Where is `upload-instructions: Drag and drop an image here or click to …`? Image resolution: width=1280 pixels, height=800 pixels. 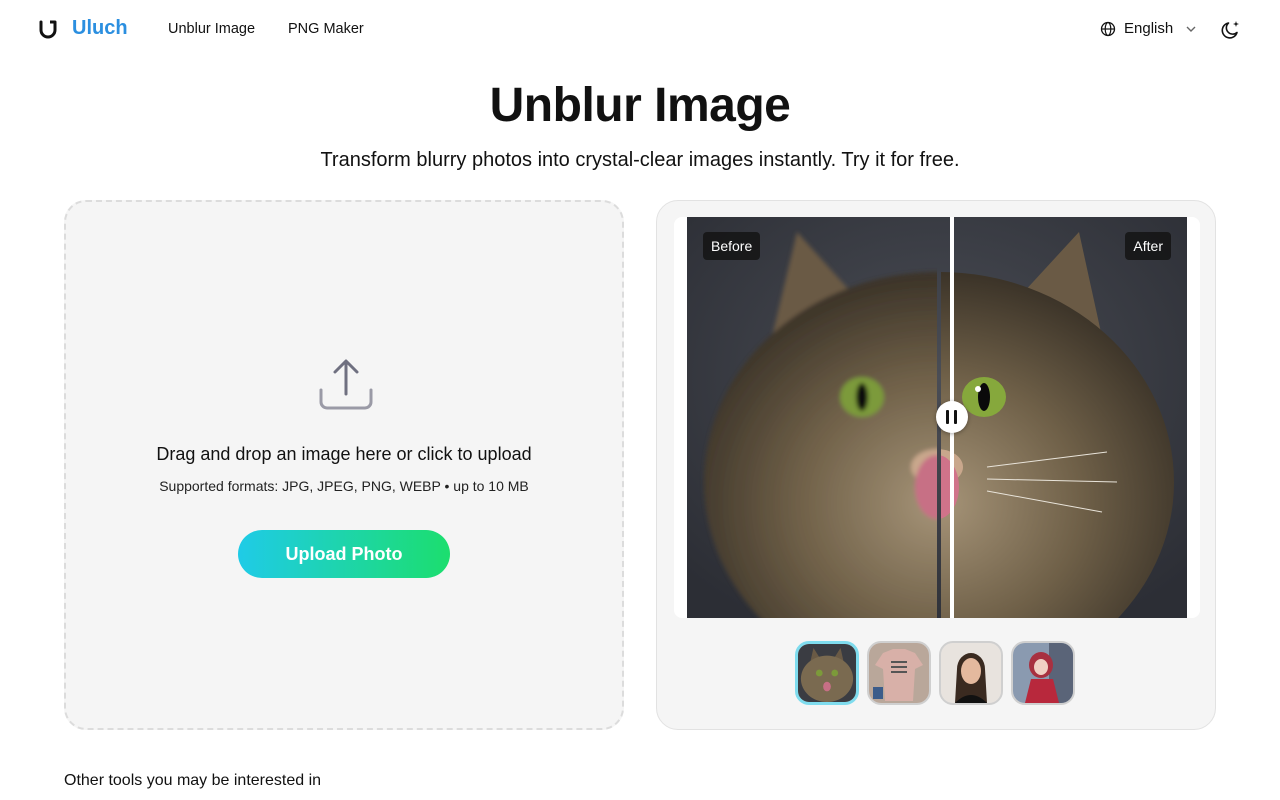
upload-instructions: Drag and drop an image here or click to … is located at coordinates (344, 454).